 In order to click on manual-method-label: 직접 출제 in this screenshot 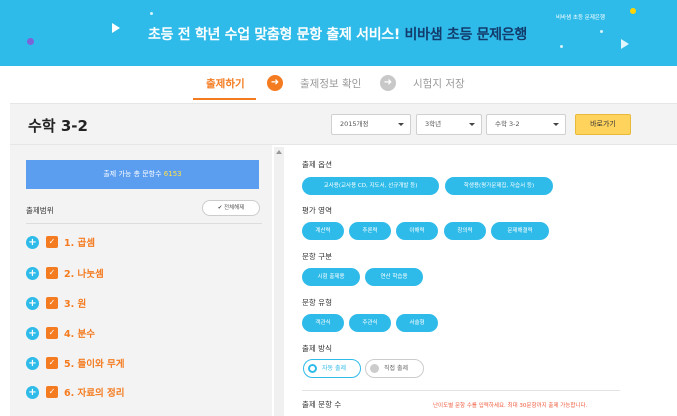, I will do `click(396, 368)`.